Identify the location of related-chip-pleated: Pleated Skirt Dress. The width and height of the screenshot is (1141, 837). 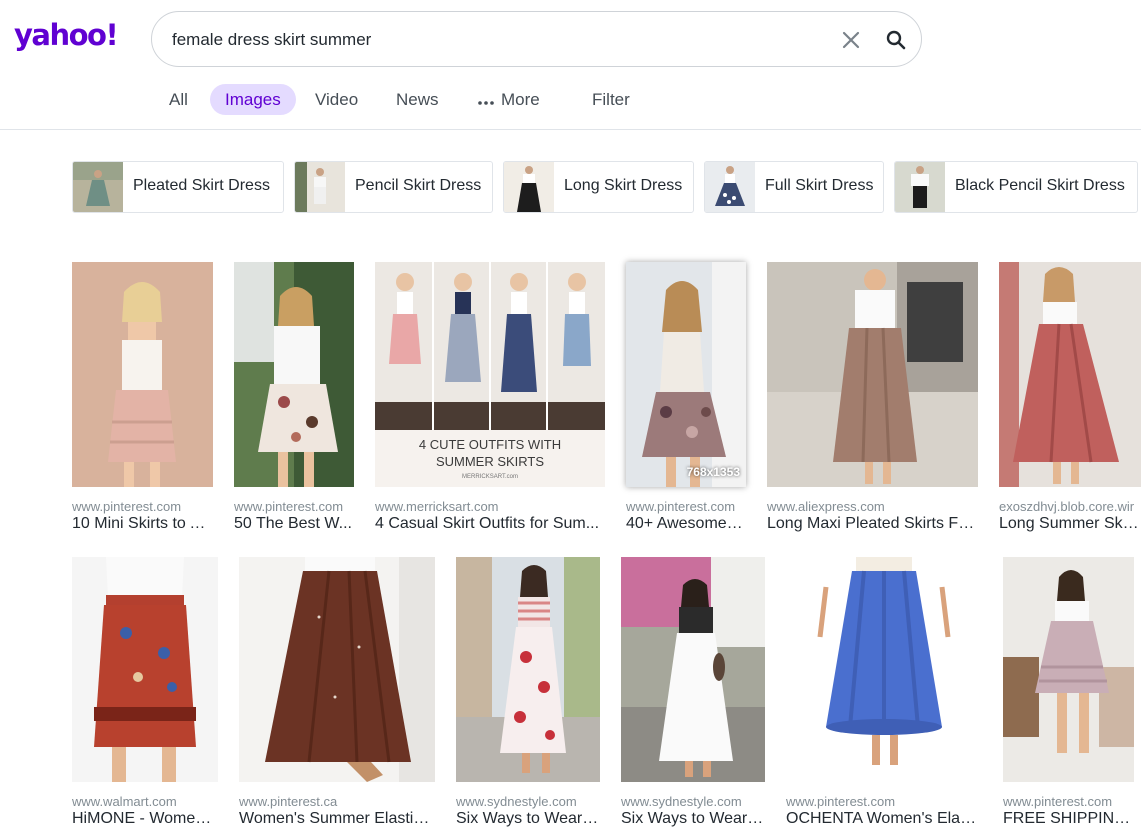
(178, 187).